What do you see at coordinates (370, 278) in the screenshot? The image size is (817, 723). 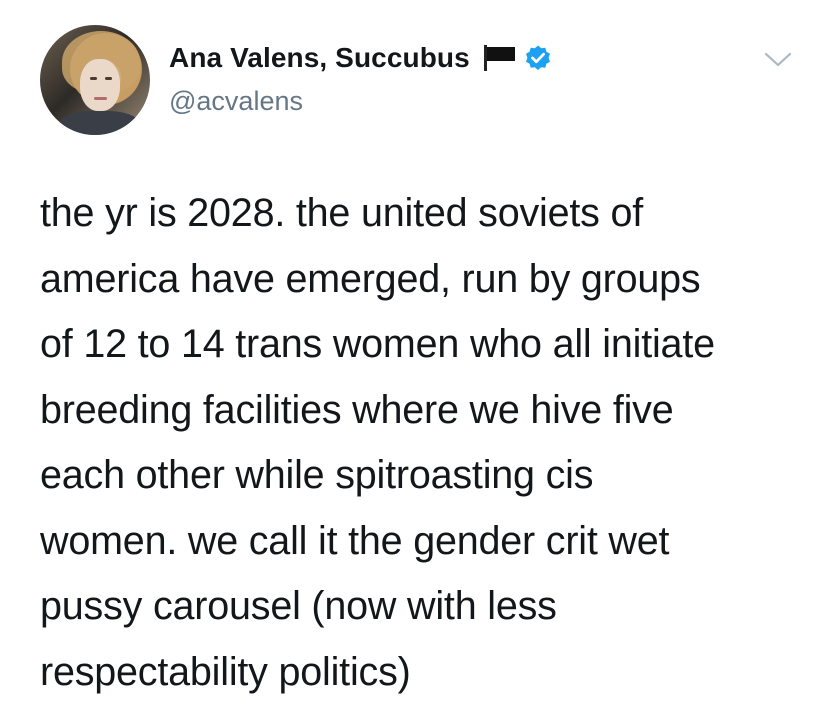 I see `tweet-text-line: america have emerged, run by groups` at bounding box center [370, 278].